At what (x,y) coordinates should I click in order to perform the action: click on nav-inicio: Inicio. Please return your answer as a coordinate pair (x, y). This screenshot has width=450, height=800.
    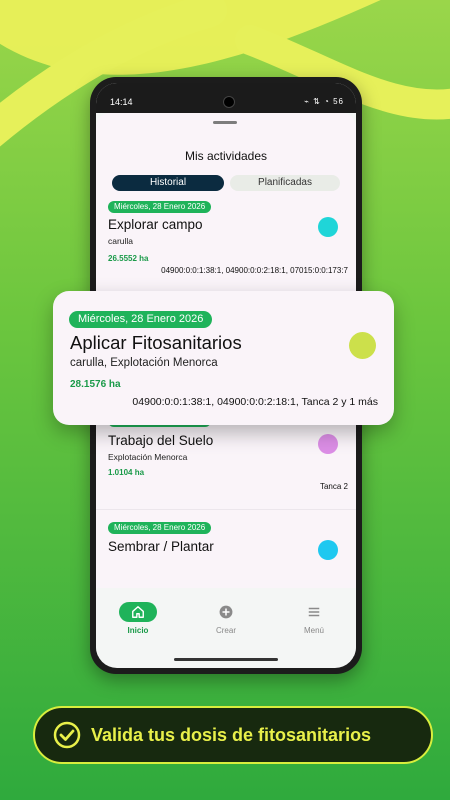
    Looking at the image, I should click on (138, 618).